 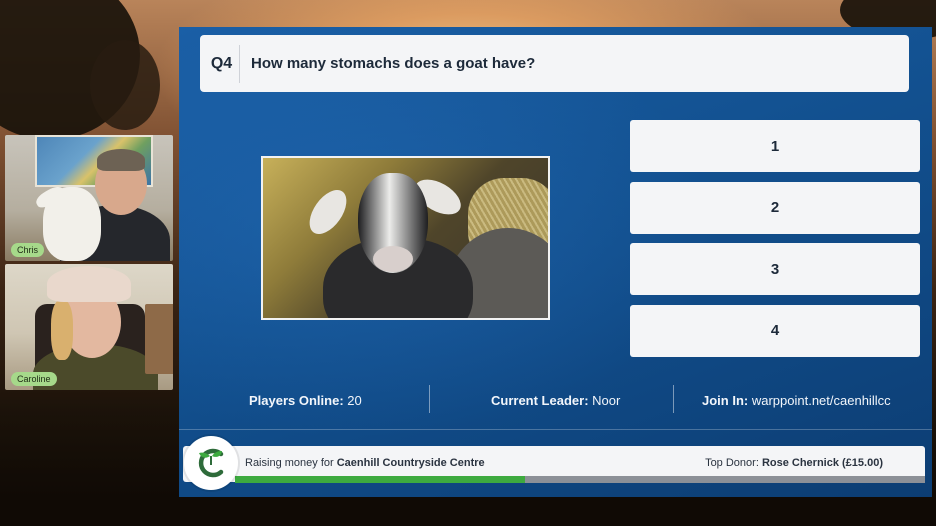 What do you see at coordinates (775, 269) in the screenshot?
I see `answer-option-3: 3` at bounding box center [775, 269].